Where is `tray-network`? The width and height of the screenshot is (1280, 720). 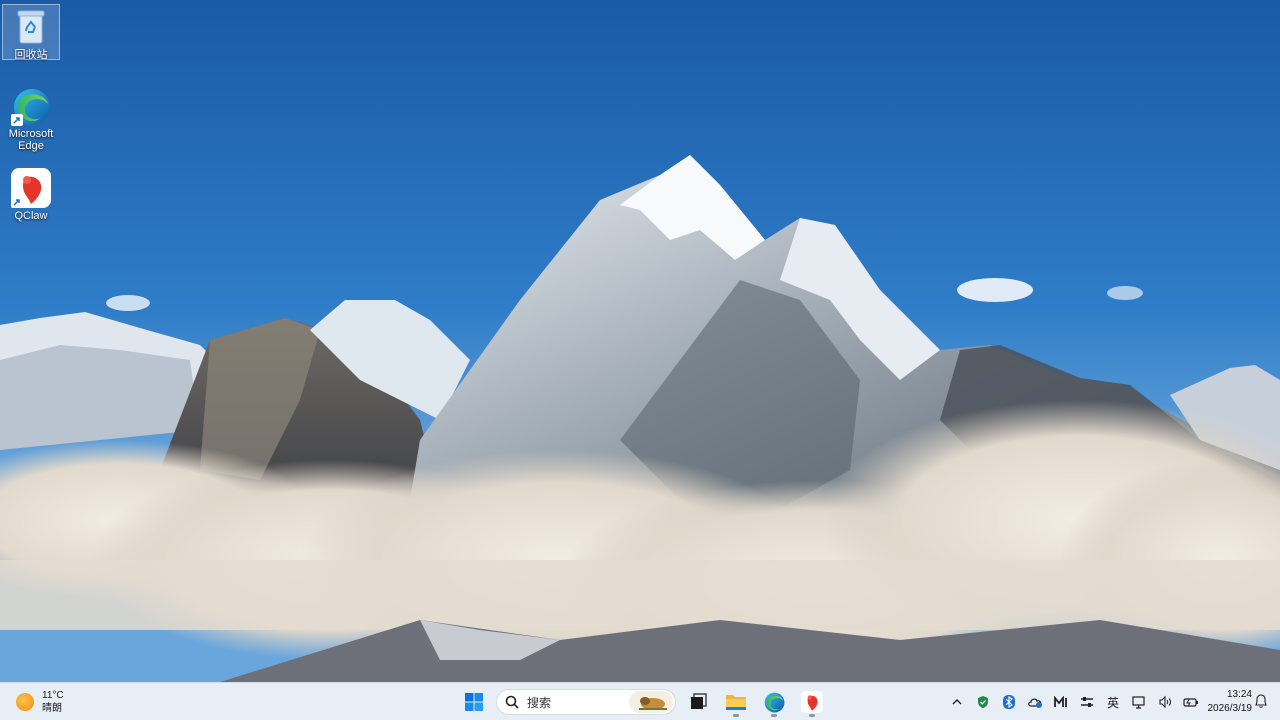 tray-network is located at coordinates (1139, 702).